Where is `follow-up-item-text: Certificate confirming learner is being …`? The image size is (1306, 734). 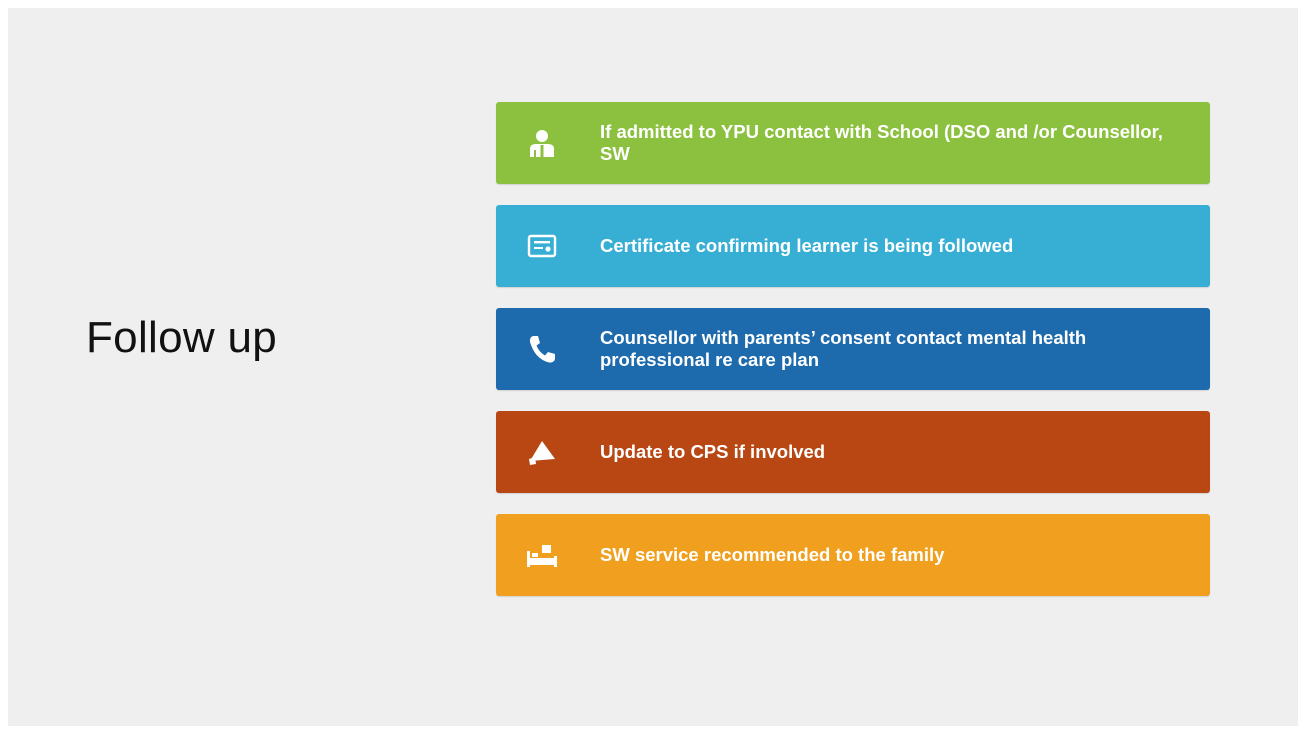 follow-up-item-text: Certificate confirming learner is being … is located at coordinates (807, 245).